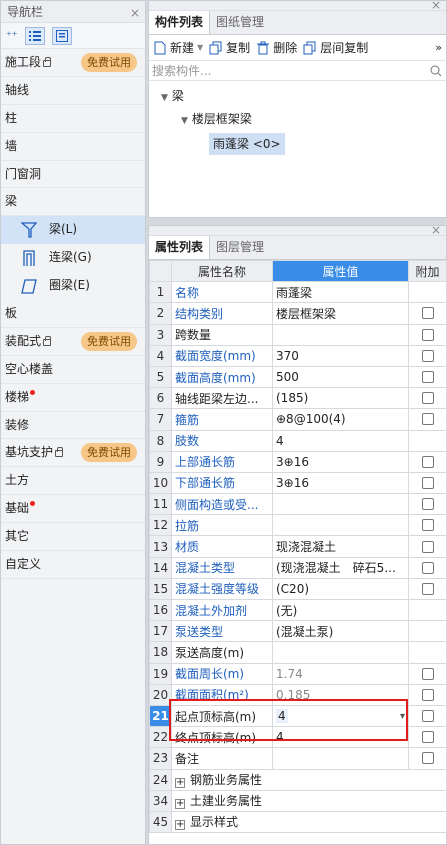 The width and height of the screenshot is (447, 845). What do you see at coordinates (73, 146) in the screenshot?
I see `nav-section-item: 墙` at bounding box center [73, 146].